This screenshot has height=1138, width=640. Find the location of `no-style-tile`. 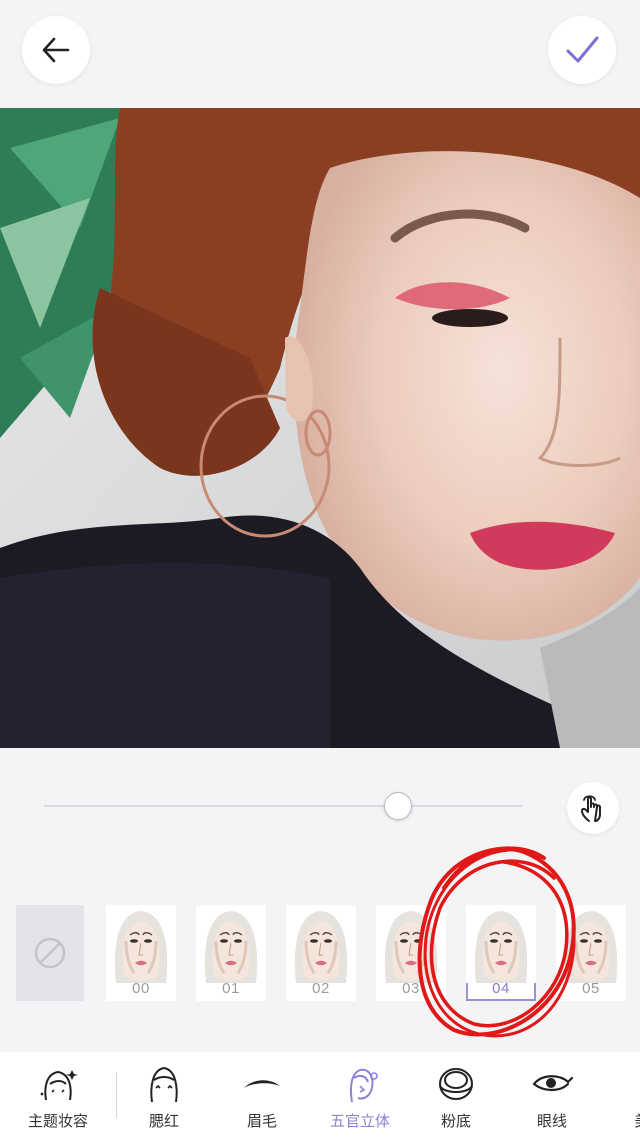

no-style-tile is located at coordinates (50, 953).